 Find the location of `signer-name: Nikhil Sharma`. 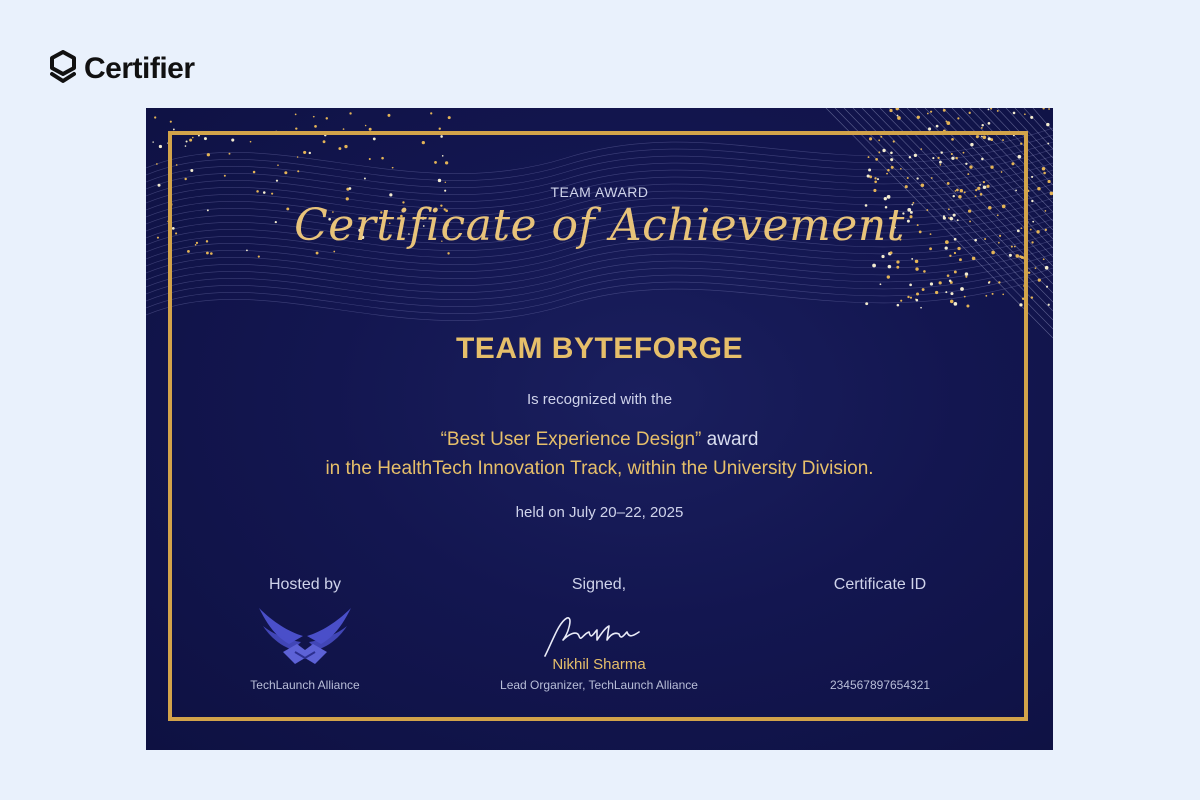

signer-name: Nikhil Sharma is located at coordinates (599, 664).